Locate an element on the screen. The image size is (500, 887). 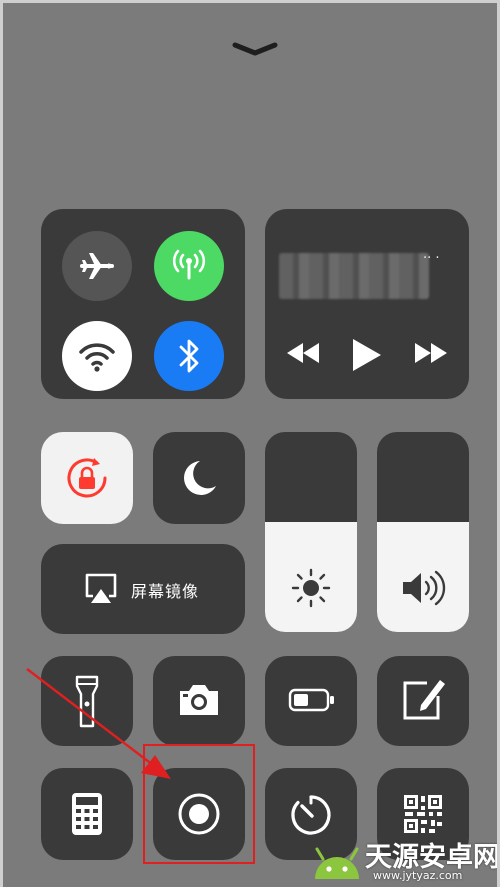
watermark-url: www.jytyaz.com is located at coordinates (418, 875).